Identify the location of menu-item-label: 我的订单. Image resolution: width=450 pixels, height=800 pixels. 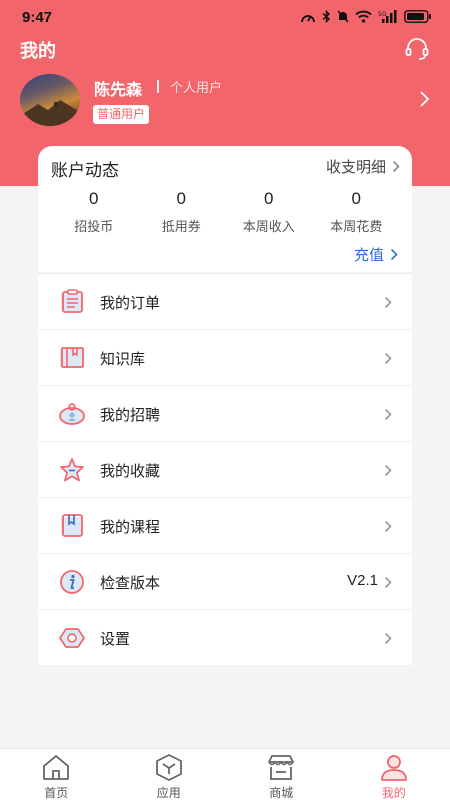
(130, 303).